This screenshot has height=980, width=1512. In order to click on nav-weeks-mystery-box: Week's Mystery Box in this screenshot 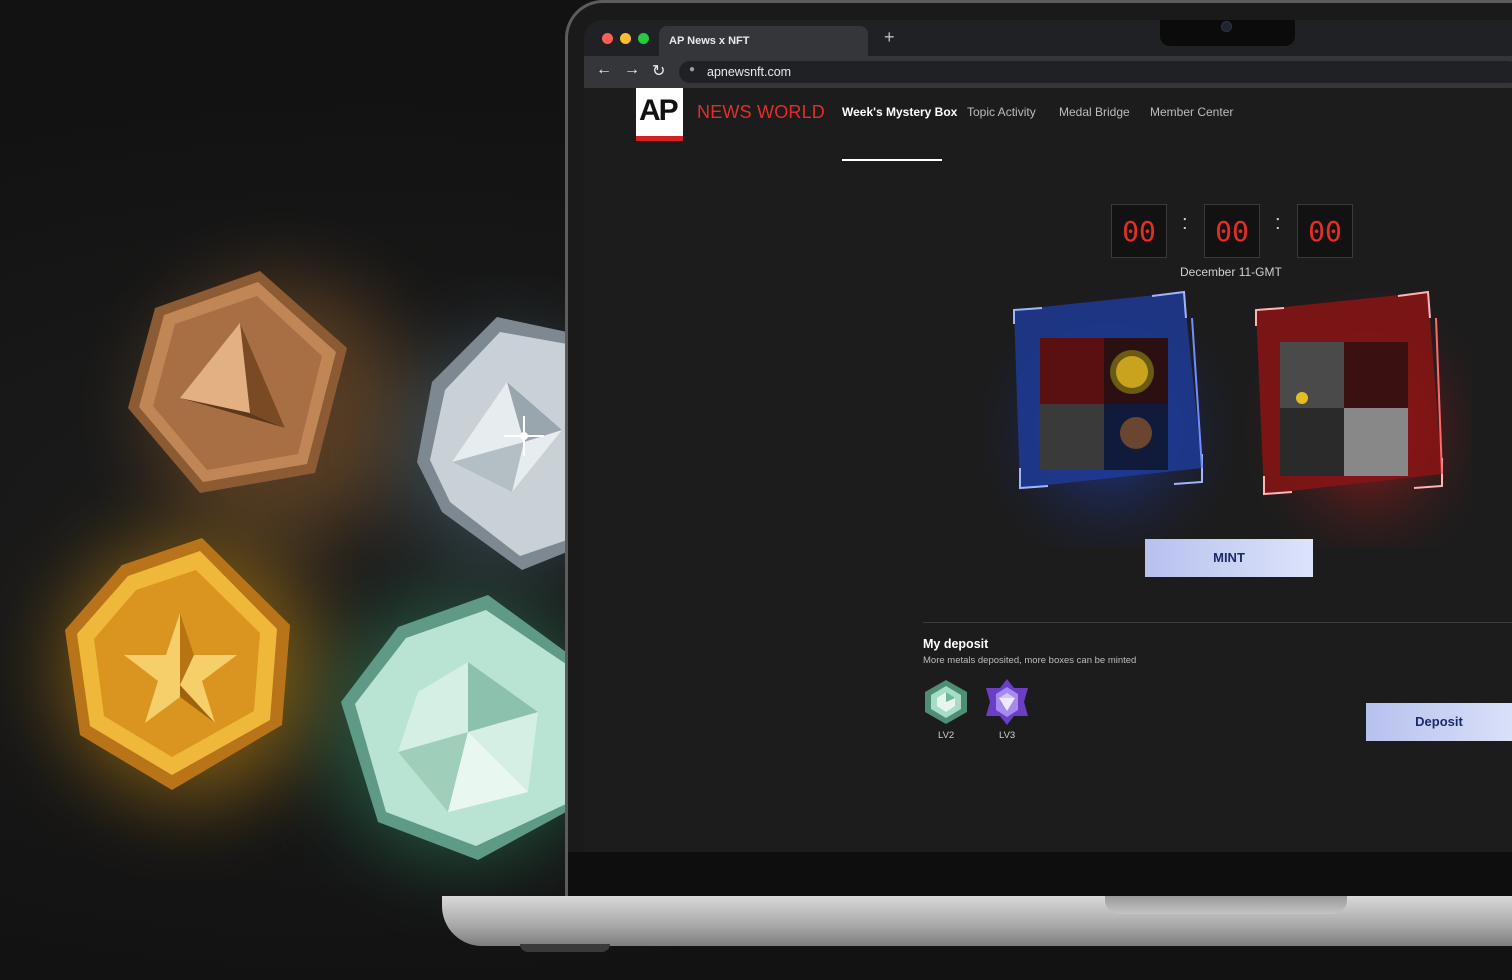, I will do `click(899, 112)`.